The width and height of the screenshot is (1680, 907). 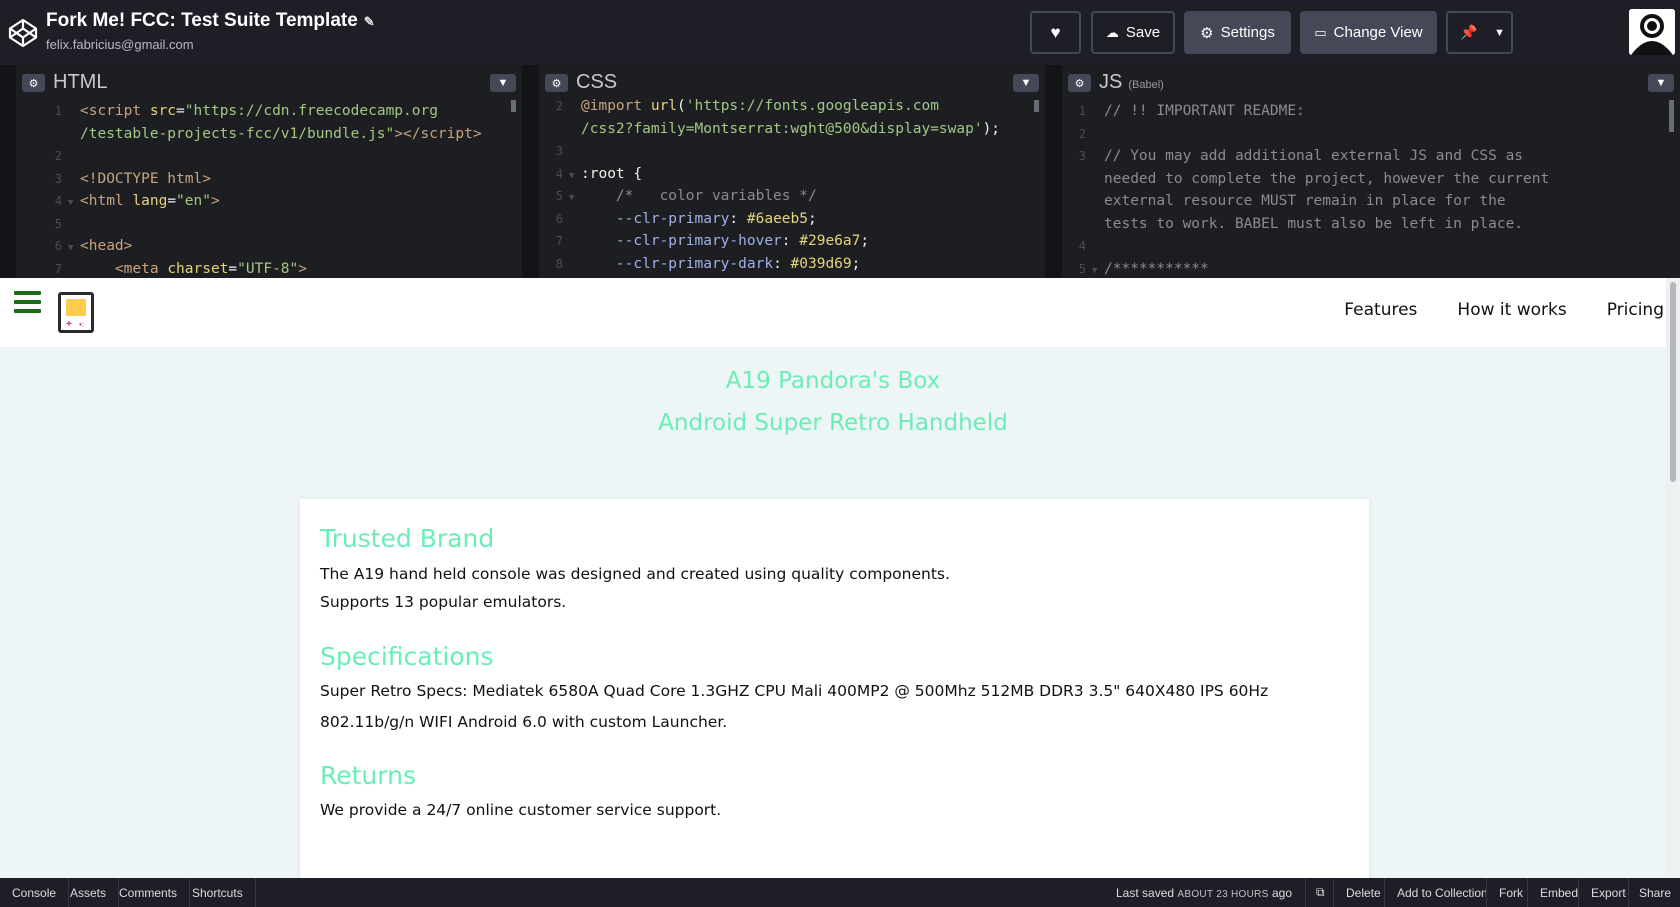 I want to click on code-line: 4 ▼:root {, so click(x=599, y=173).